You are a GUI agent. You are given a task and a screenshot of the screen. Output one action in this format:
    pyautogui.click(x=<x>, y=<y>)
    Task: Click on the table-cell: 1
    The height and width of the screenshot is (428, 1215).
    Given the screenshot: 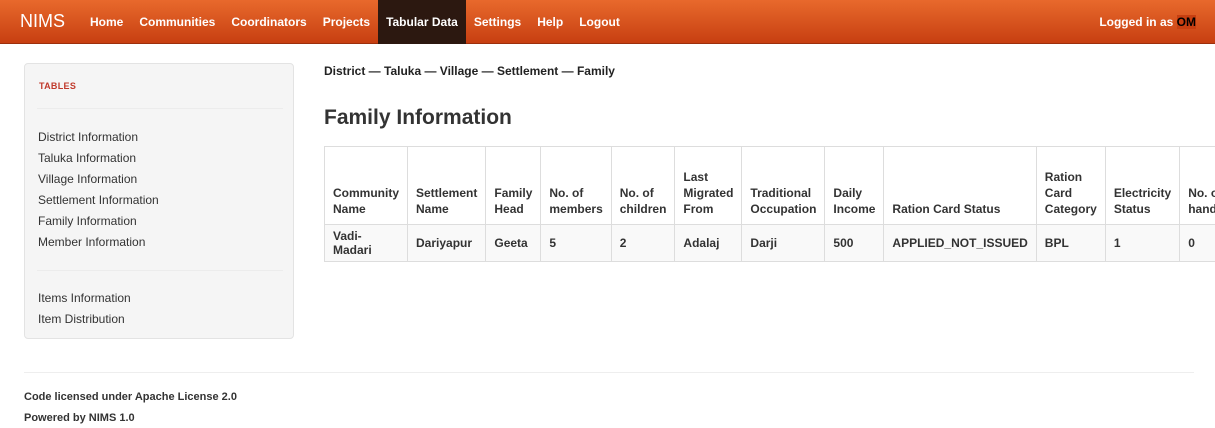 What is the action you would take?
    pyautogui.click(x=1142, y=243)
    